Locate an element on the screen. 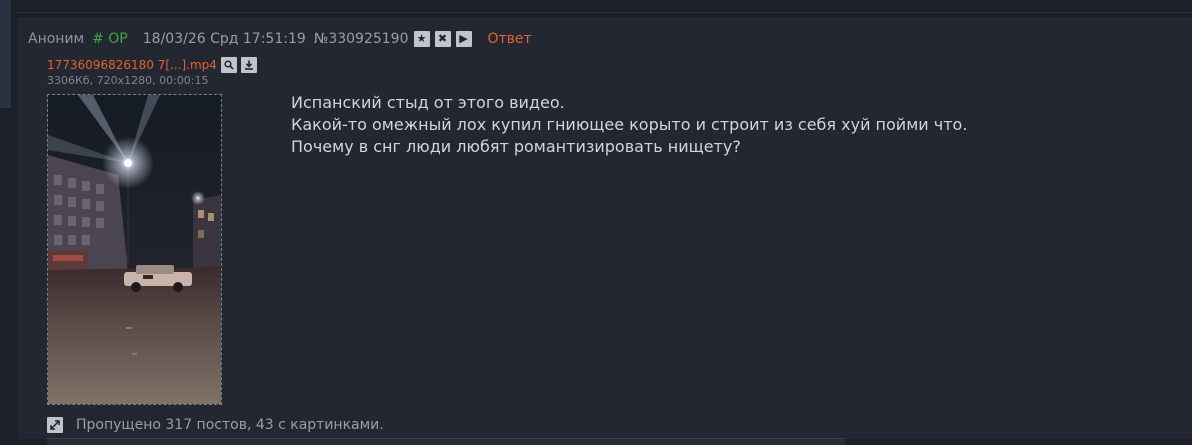 The image size is (1192, 445). file-meta: 3306Кб, 720x1280, 00:00:15 is located at coordinates (128, 80).